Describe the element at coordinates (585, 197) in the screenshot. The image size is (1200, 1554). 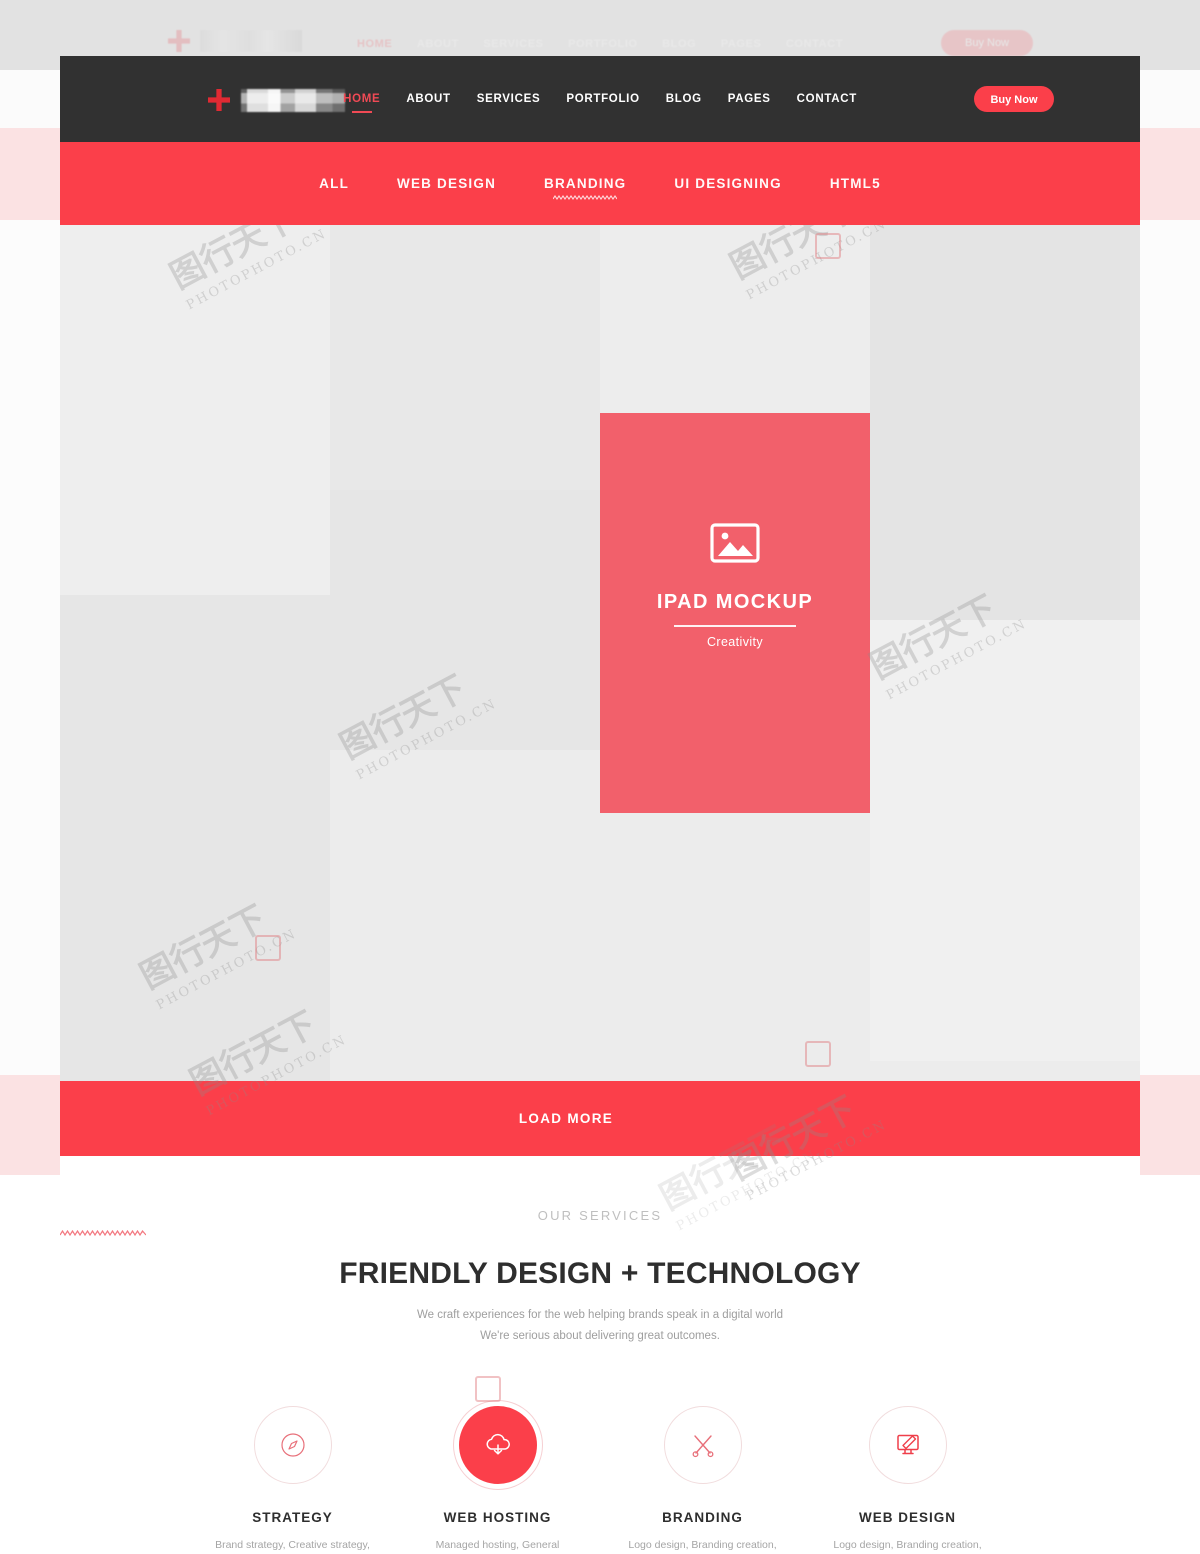
I see `zigzag-underline-icon` at that location.